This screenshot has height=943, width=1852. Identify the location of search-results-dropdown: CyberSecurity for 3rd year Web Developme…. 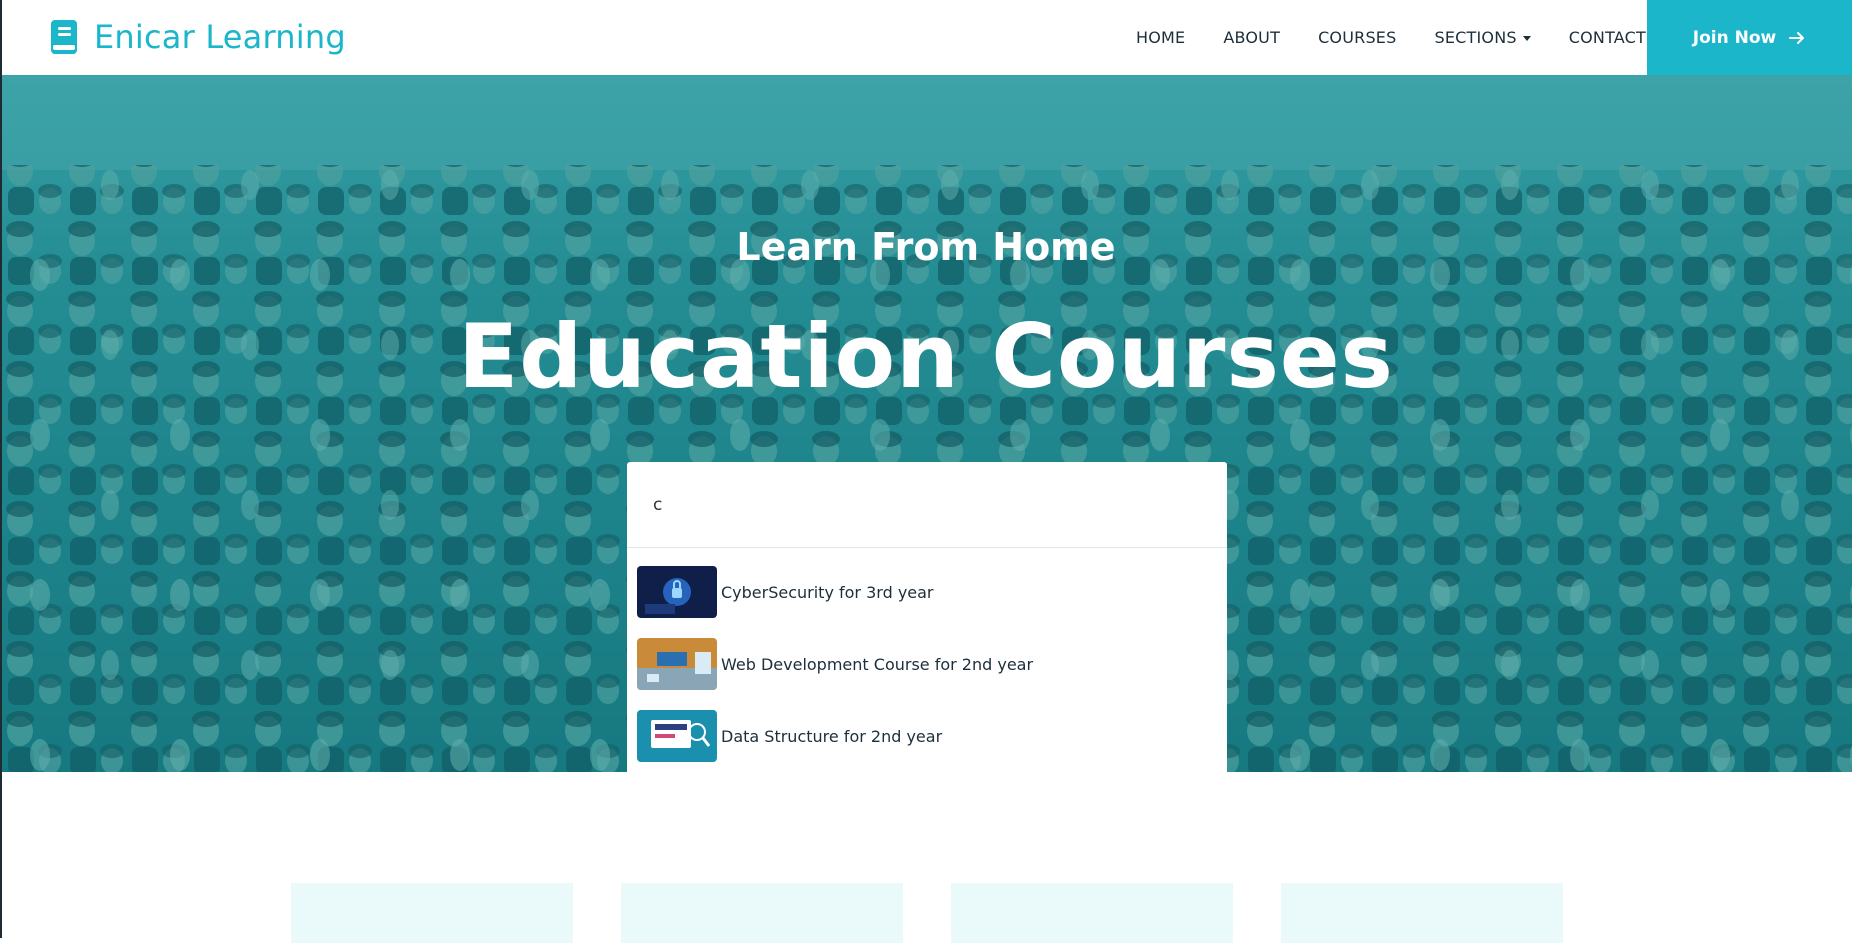
(927, 659).